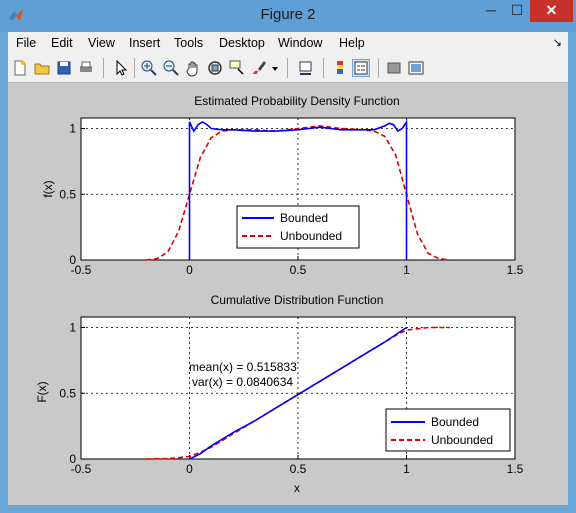 The height and width of the screenshot is (513, 576). What do you see at coordinates (304, 218) in the screenshot?
I see `pdf-legend-bounded: Bounded` at bounding box center [304, 218].